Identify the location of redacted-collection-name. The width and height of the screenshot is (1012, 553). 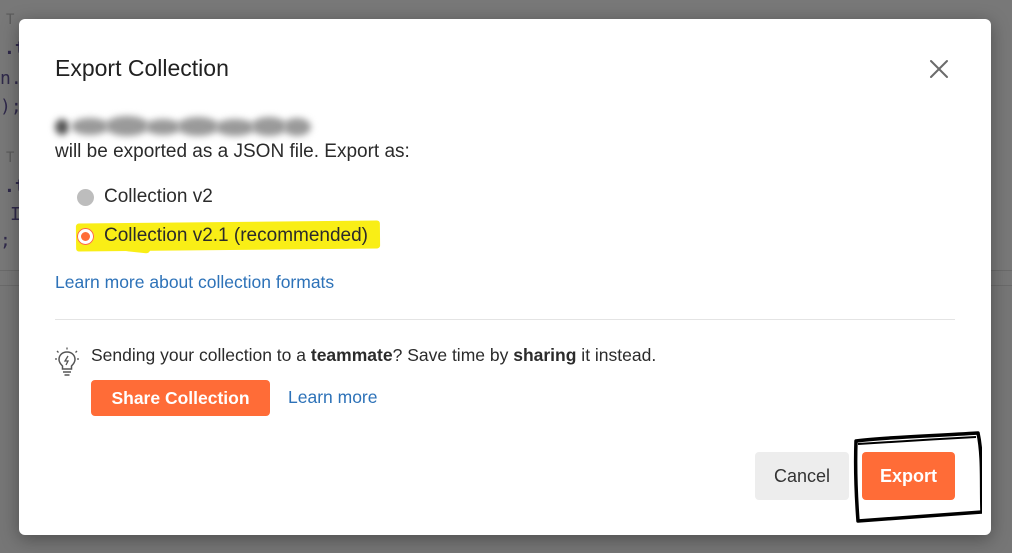
(184, 126).